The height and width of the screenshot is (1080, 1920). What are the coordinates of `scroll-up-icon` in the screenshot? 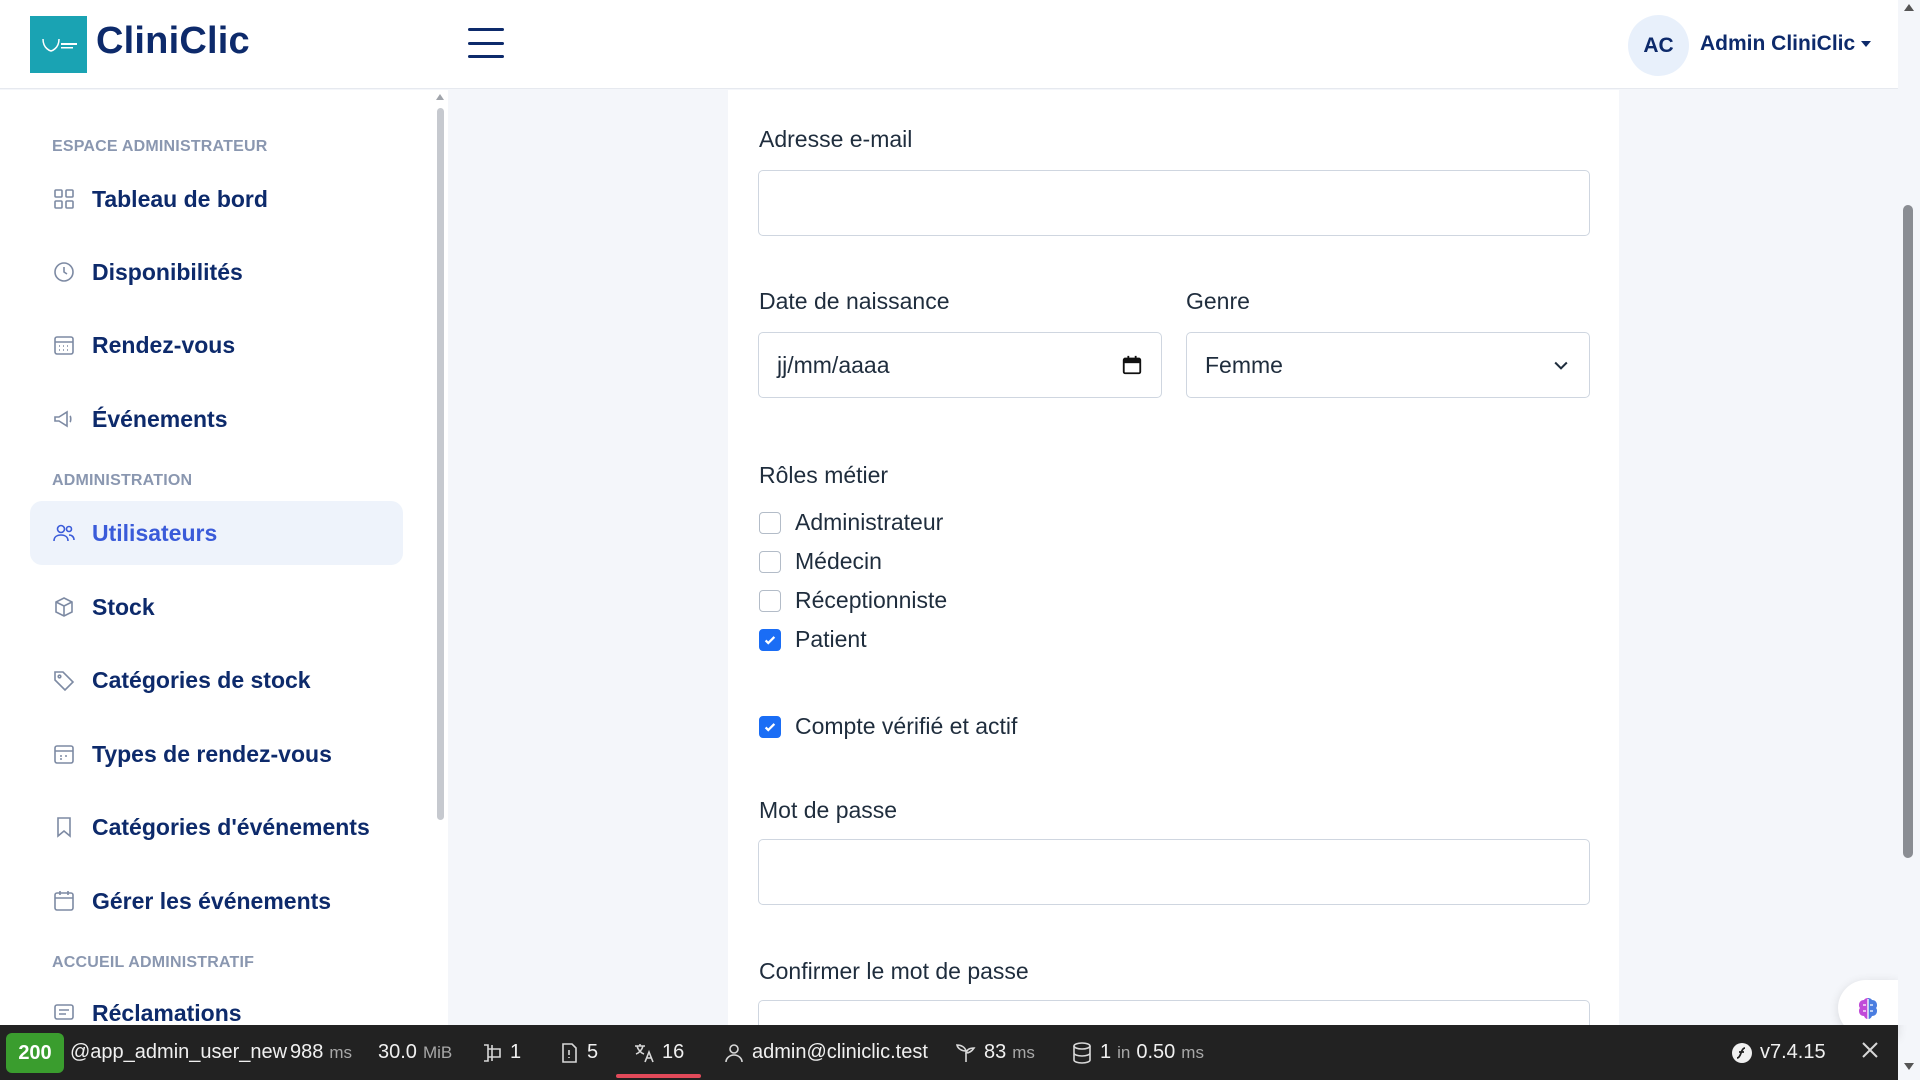 It's located at (1909, 7).